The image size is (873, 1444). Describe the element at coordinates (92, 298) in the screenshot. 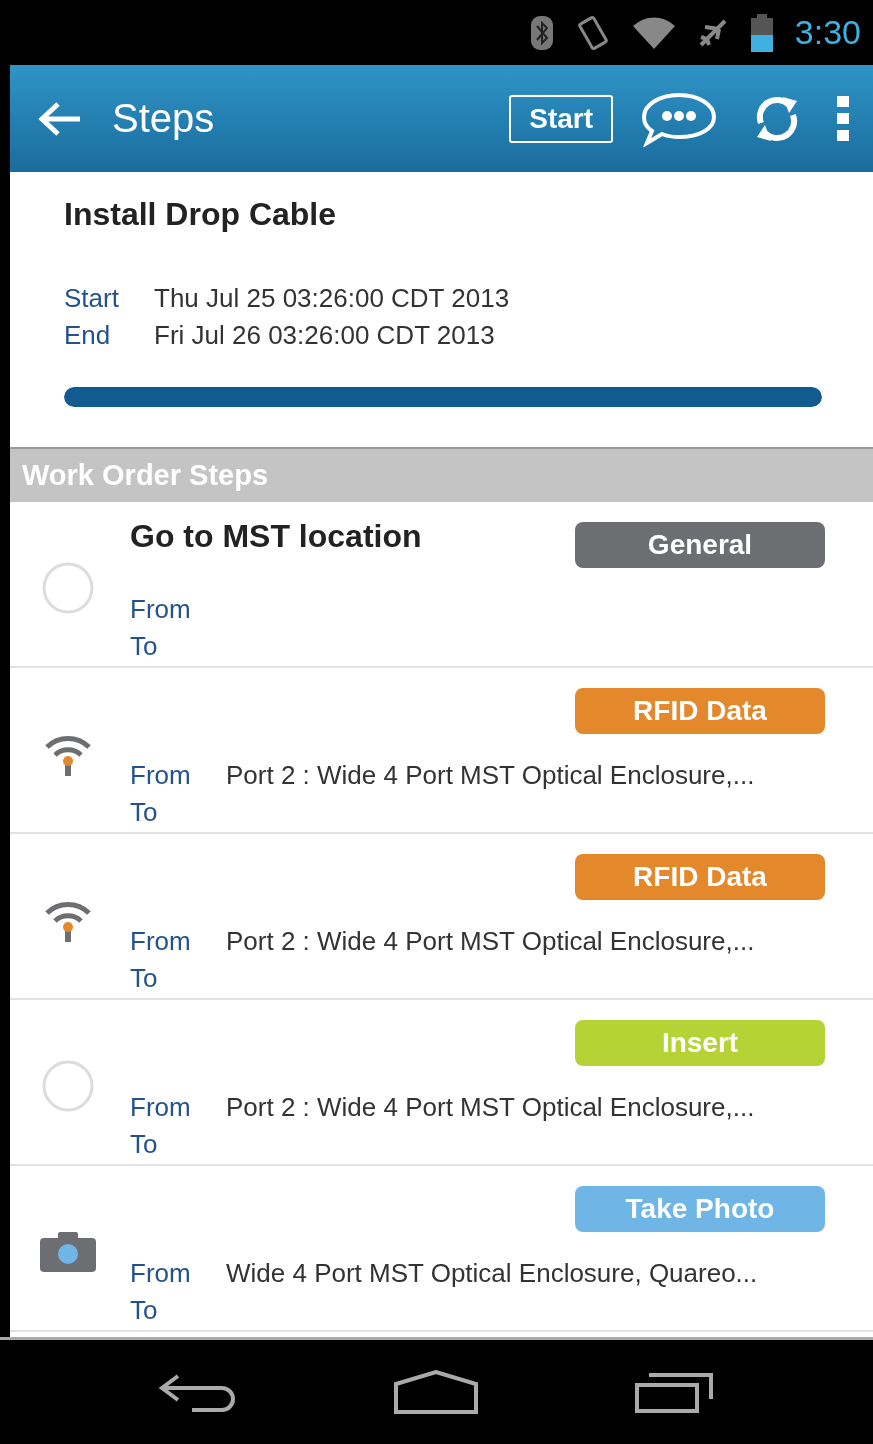

I see `start-label: Start` at that location.